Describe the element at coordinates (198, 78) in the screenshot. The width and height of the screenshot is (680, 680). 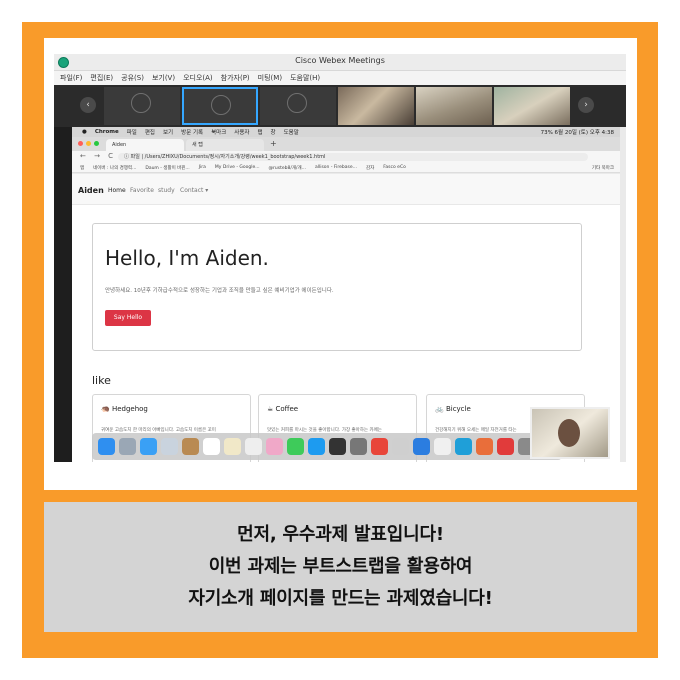
I see `menu-audio: 오디오(A)` at that location.